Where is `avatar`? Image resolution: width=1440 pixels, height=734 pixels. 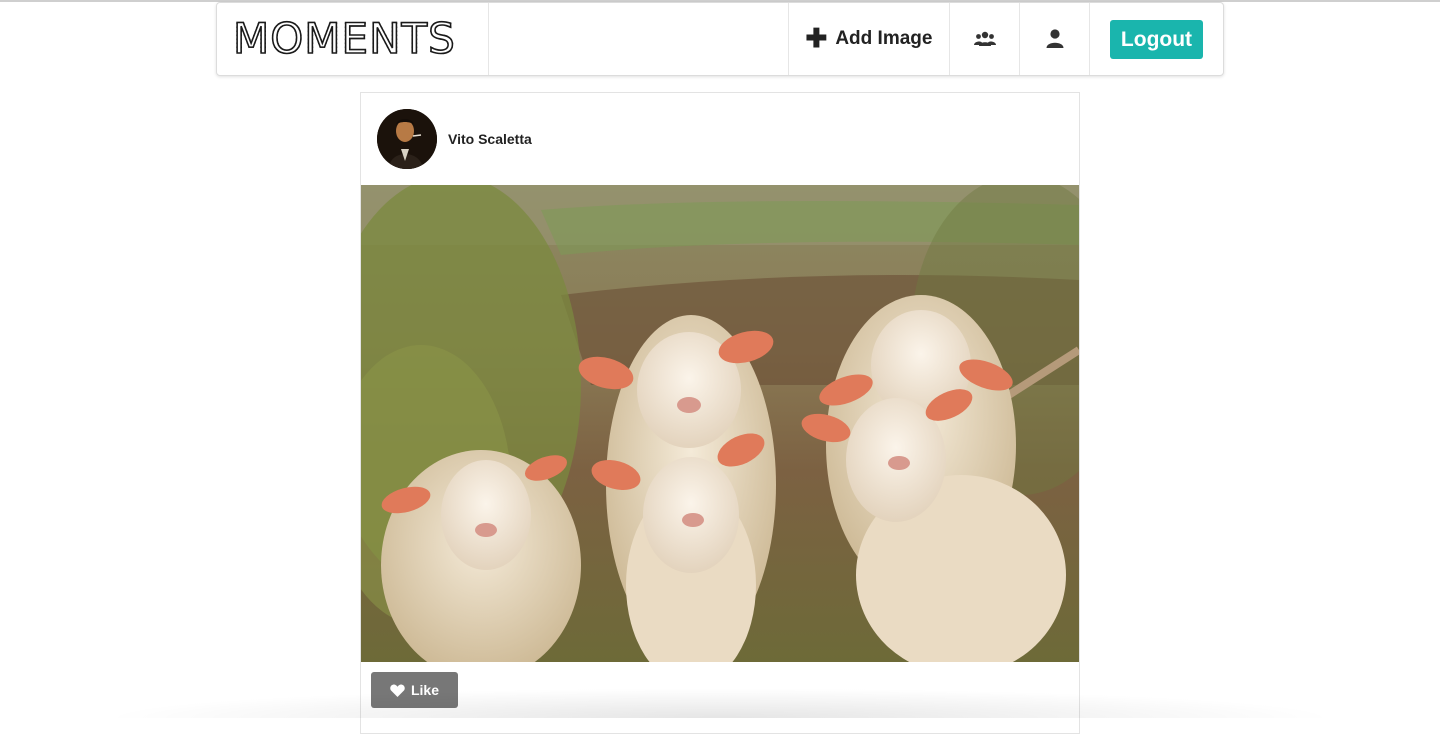
avatar is located at coordinates (407, 139).